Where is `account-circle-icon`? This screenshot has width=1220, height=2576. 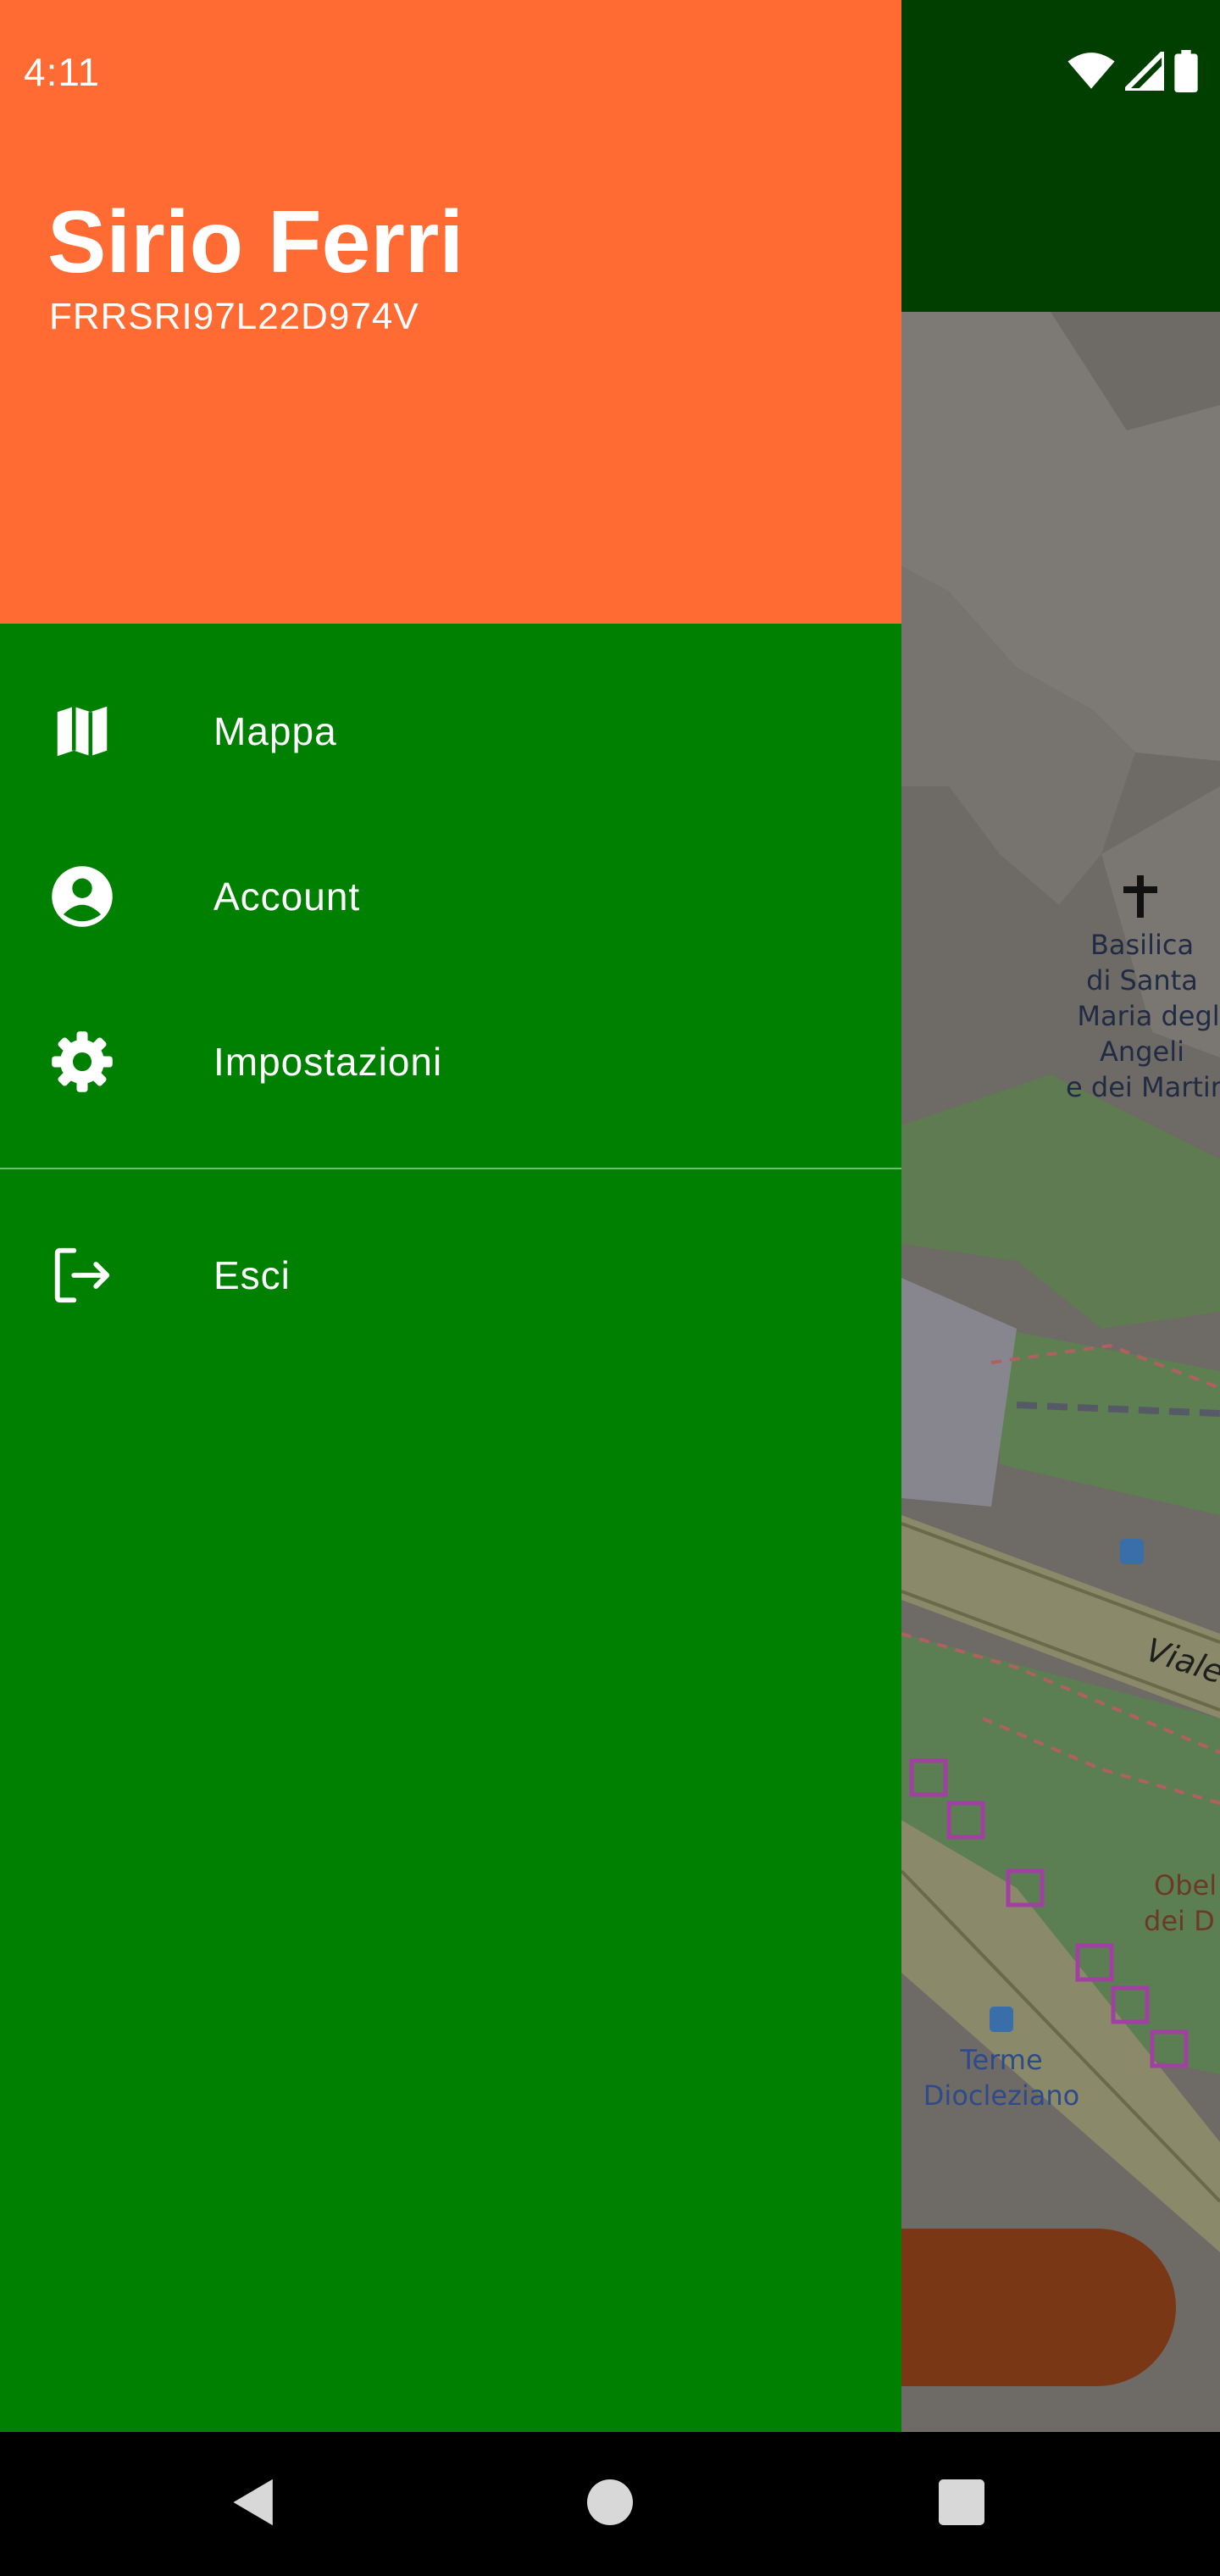 account-circle-icon is located at coordinates (82, 896).